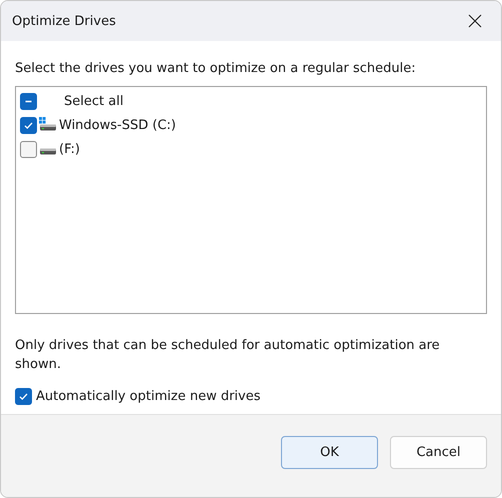 The image size is (502, 498). Describe the element at coordinates (69, 149) in the screenshot. I see `drive-label: (F:)` at that location.